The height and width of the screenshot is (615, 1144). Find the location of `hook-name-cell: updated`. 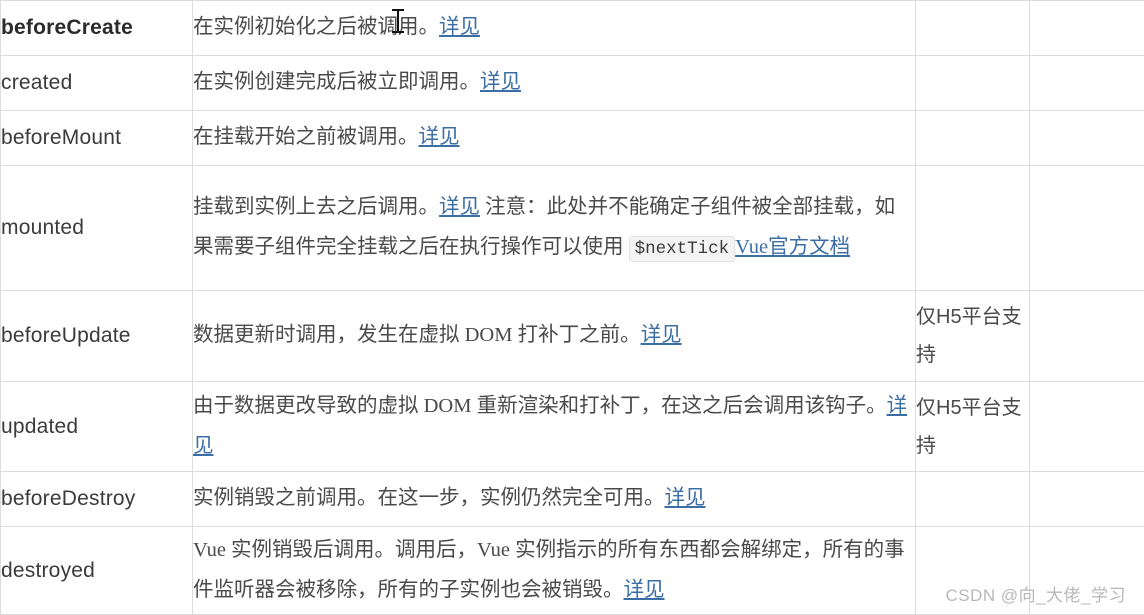

hook-name-cell: updated is located at coordinates (97, 427).